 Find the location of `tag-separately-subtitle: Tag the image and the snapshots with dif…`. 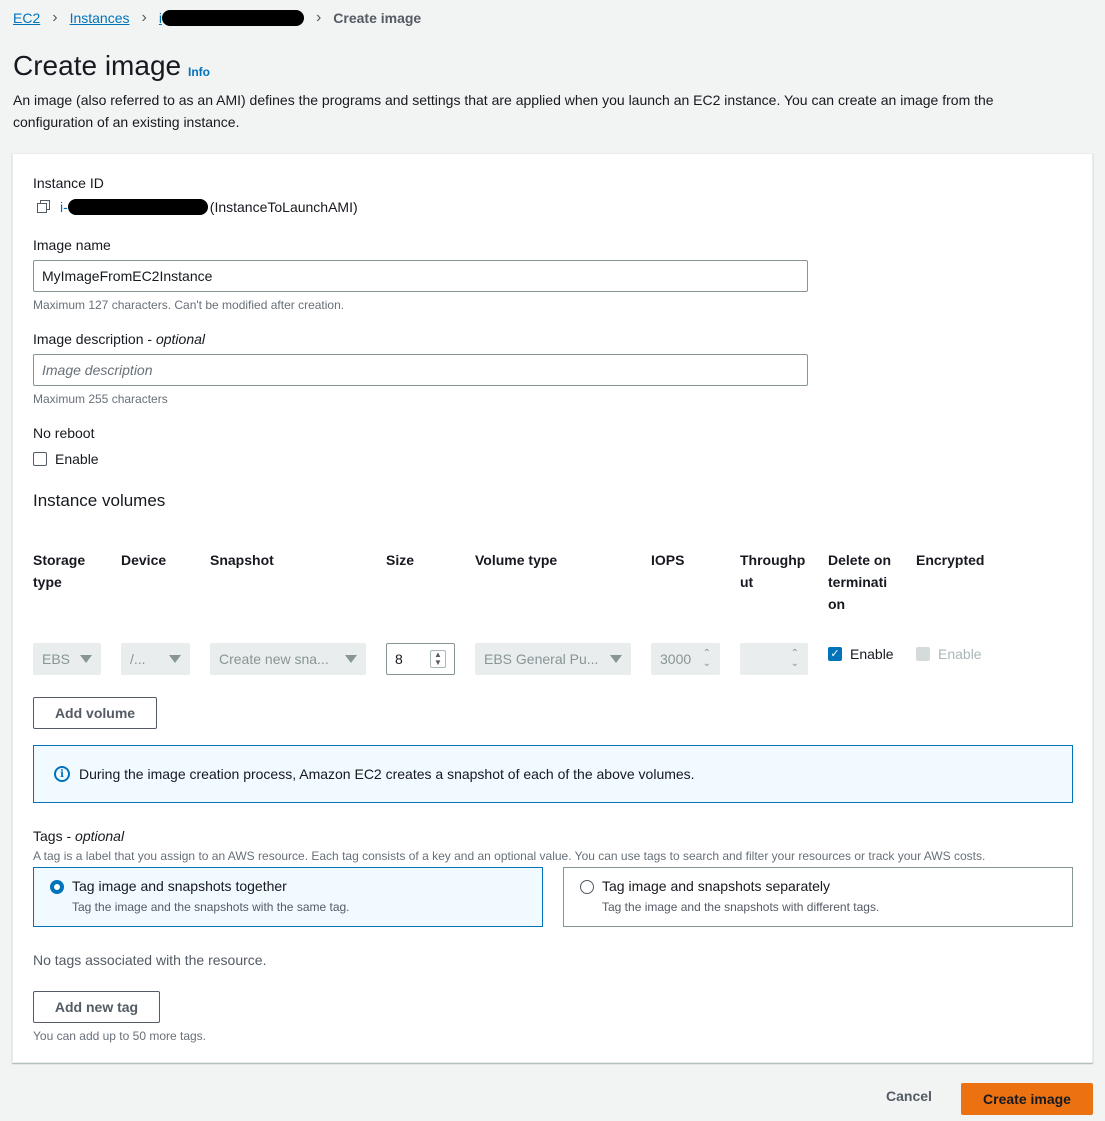

tag-separately-subtitle: Tag the image and the snapshots with dif… is located at coordinates (741, 907).